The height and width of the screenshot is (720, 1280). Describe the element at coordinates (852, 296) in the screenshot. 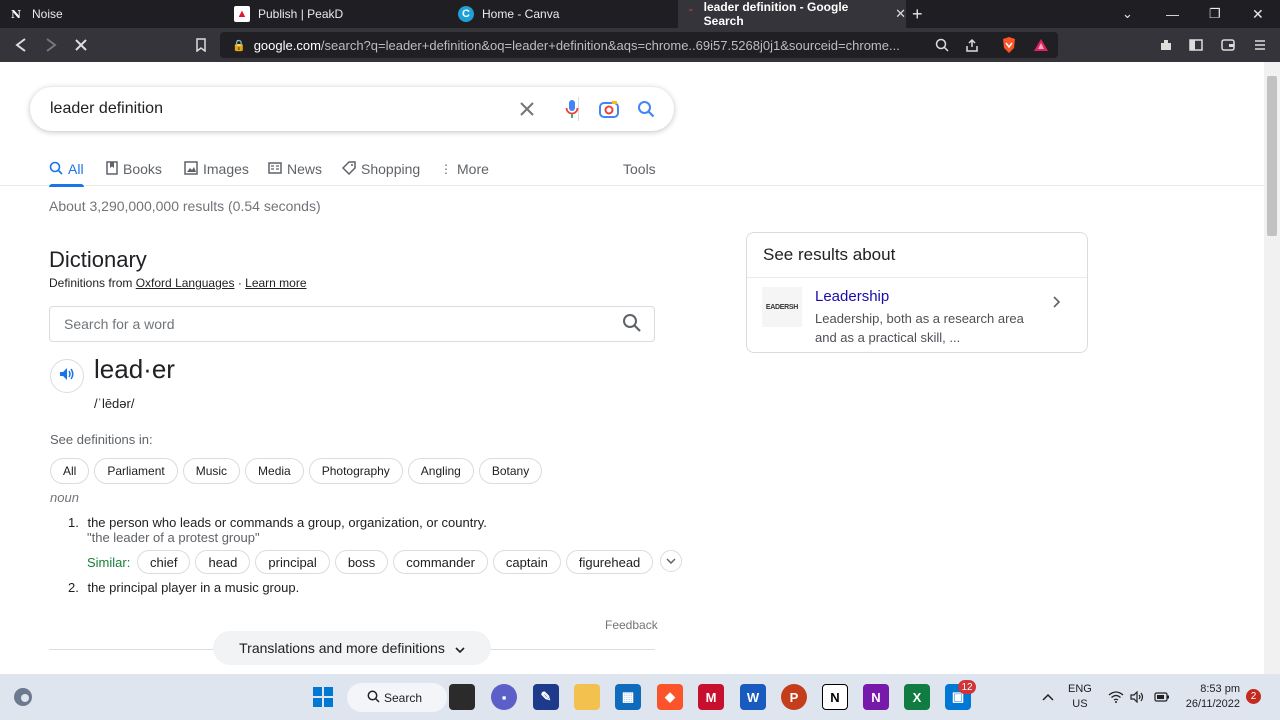

I see `leadership-link: Leadership` at that location.